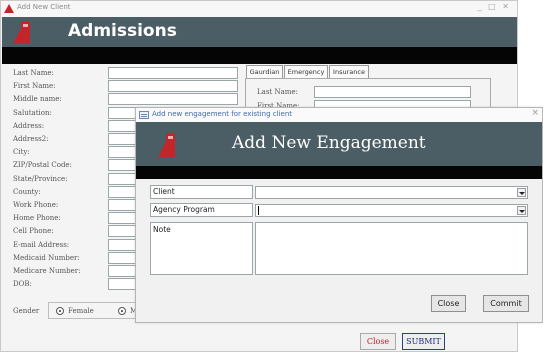  Describe the element at coordinates (31, 139) in the screenshot. I see `form-label: Address2:` at that location.